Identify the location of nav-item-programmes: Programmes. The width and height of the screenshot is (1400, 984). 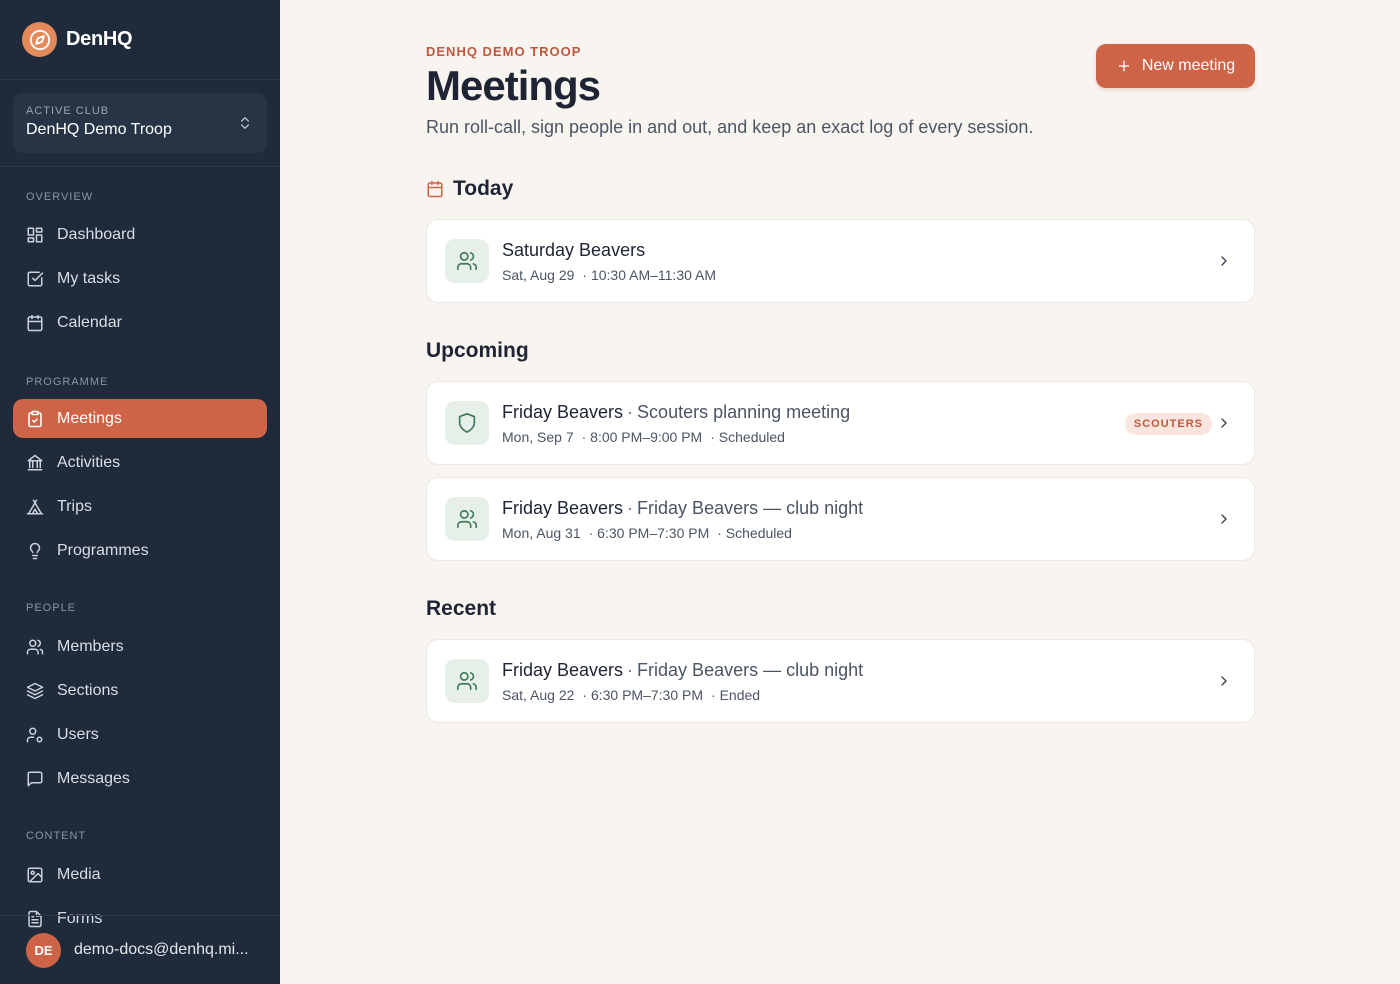
(140, 550).